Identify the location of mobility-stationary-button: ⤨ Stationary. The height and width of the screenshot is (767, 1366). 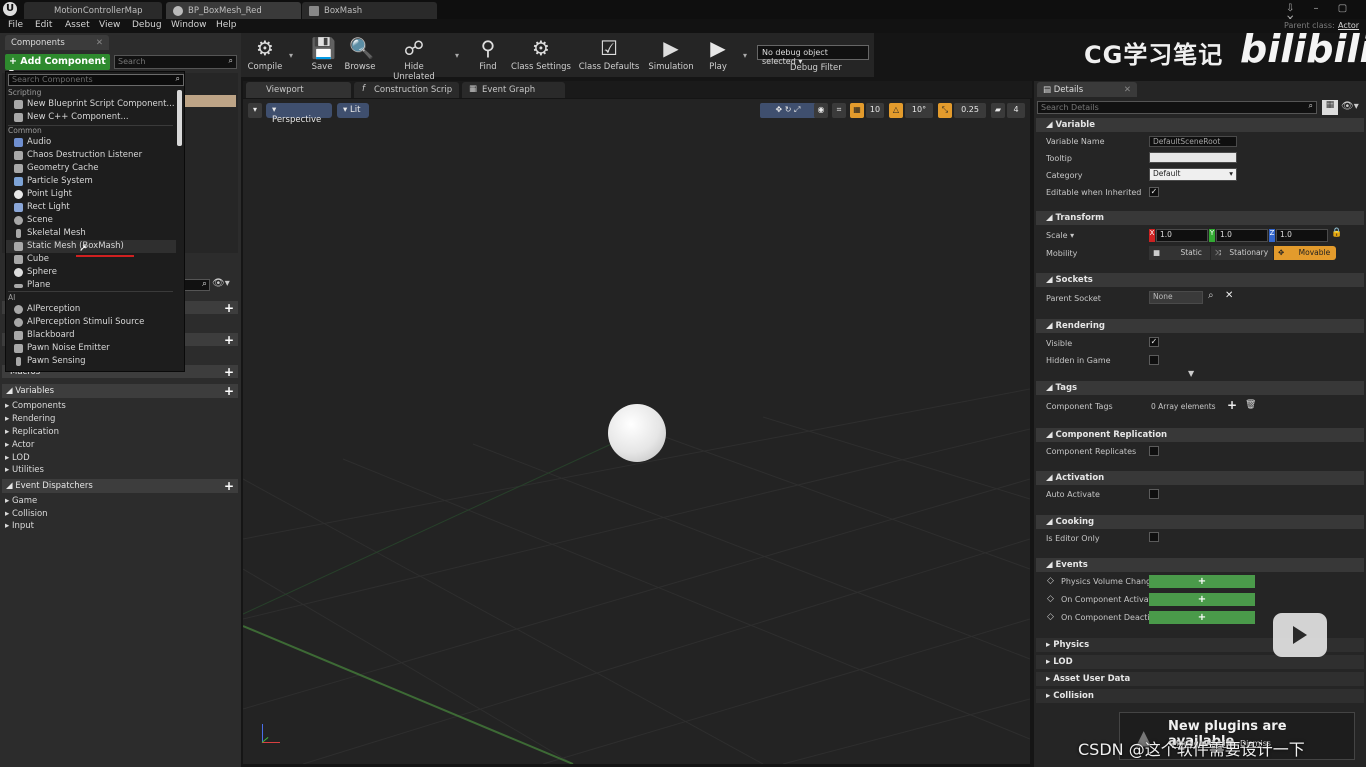
(1242, 253).